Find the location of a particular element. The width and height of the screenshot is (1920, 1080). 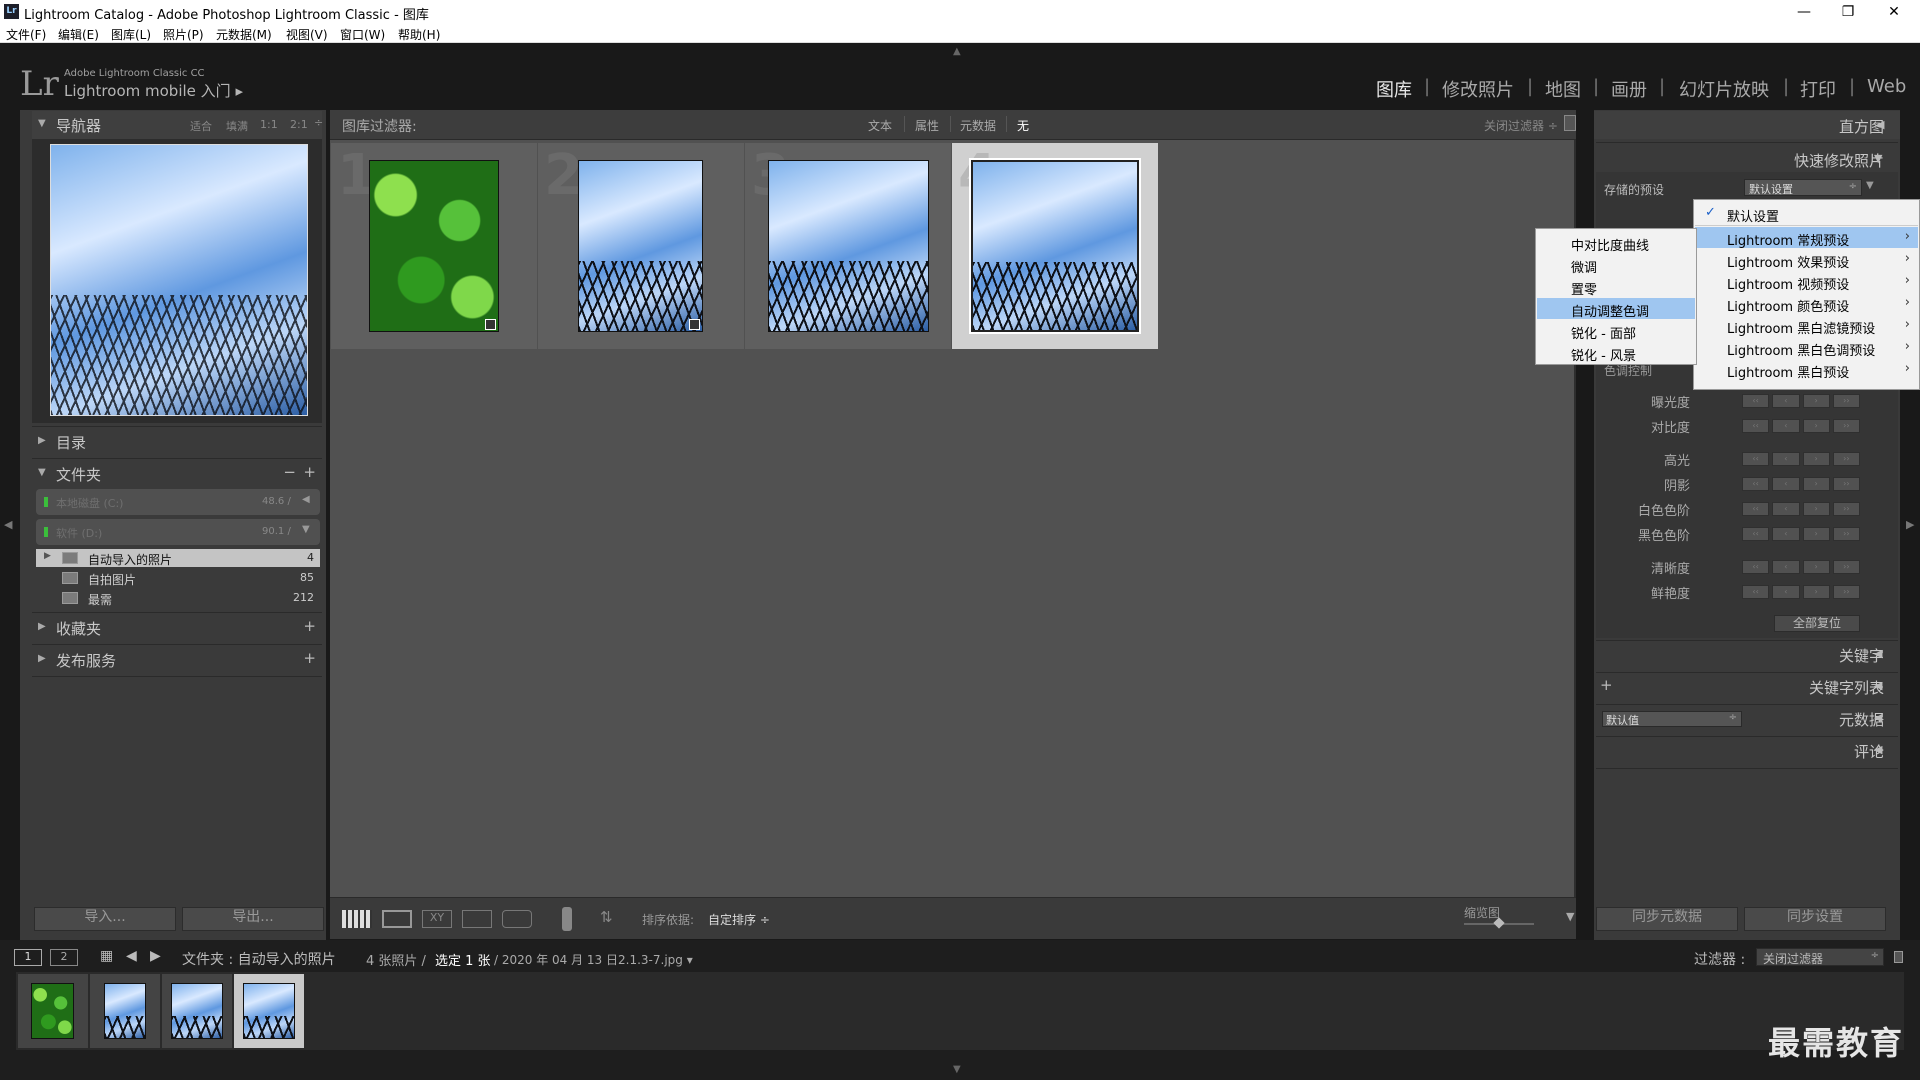

quick-develop-title: 快速修改照片 is located at coordinates (1839, 160).